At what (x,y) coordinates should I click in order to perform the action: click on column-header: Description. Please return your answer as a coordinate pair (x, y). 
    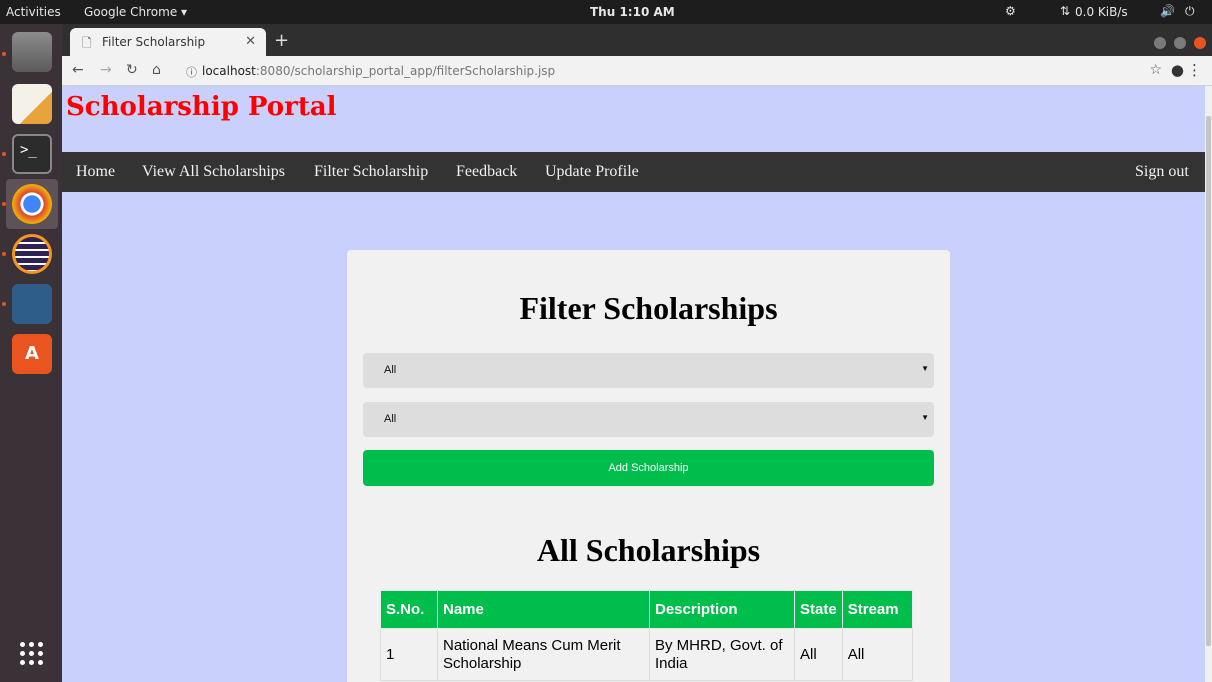
    Looking at the image, I should click on (722, 609).